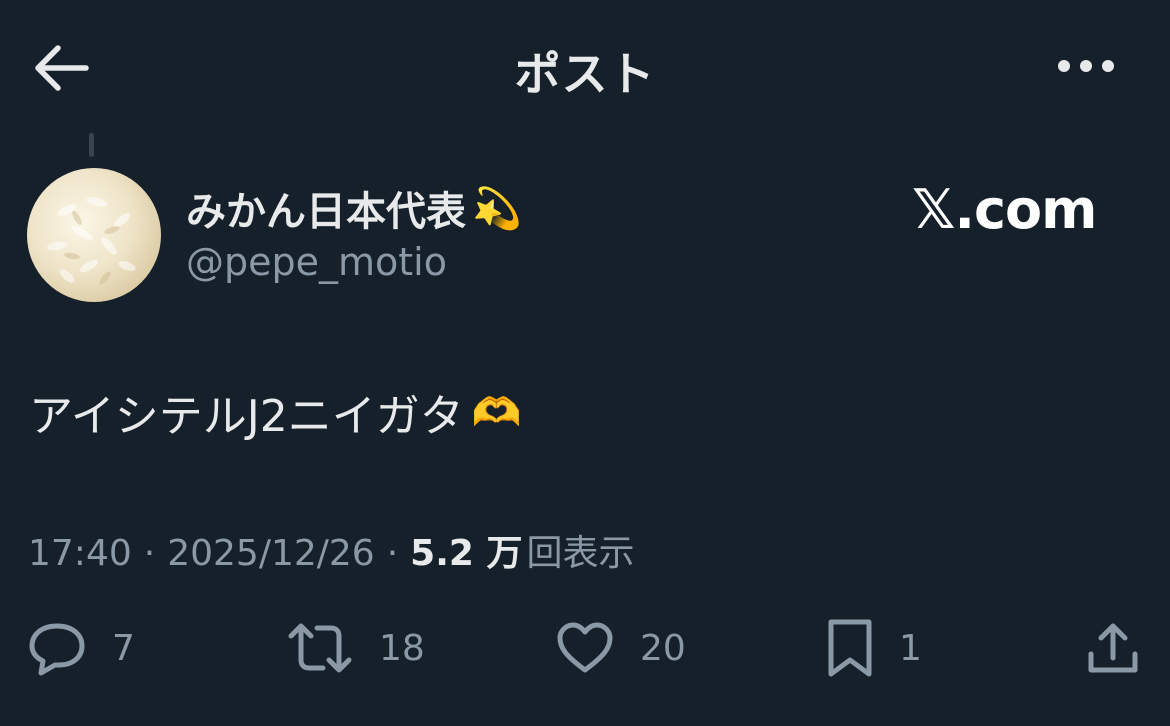 The image size is (1170, 726). What do you see at coordinates (356, 648) in the screenshot?
I see `repost-button: 18` at bounding box center [356, 648].